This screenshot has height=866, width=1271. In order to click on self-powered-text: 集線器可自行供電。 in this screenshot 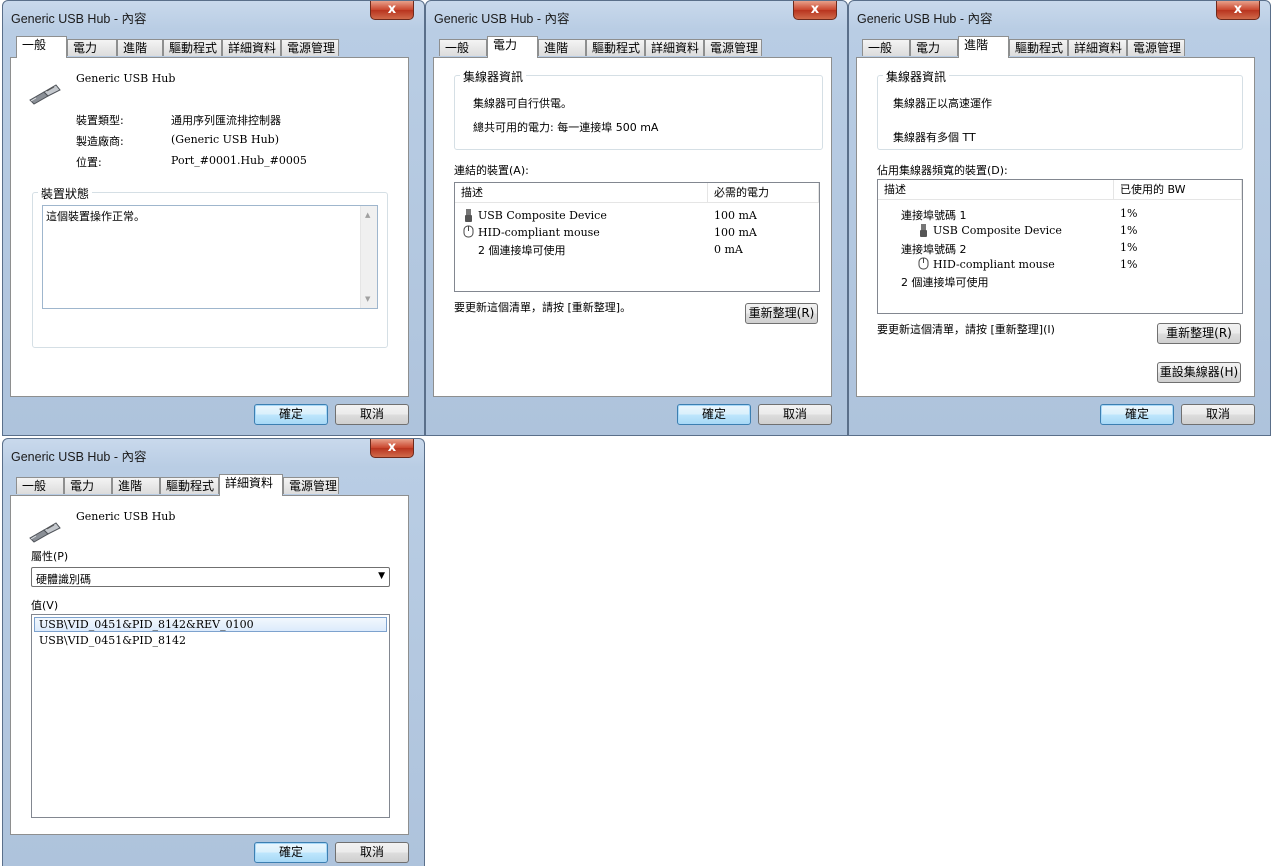, I will do `click(522, 103)`.